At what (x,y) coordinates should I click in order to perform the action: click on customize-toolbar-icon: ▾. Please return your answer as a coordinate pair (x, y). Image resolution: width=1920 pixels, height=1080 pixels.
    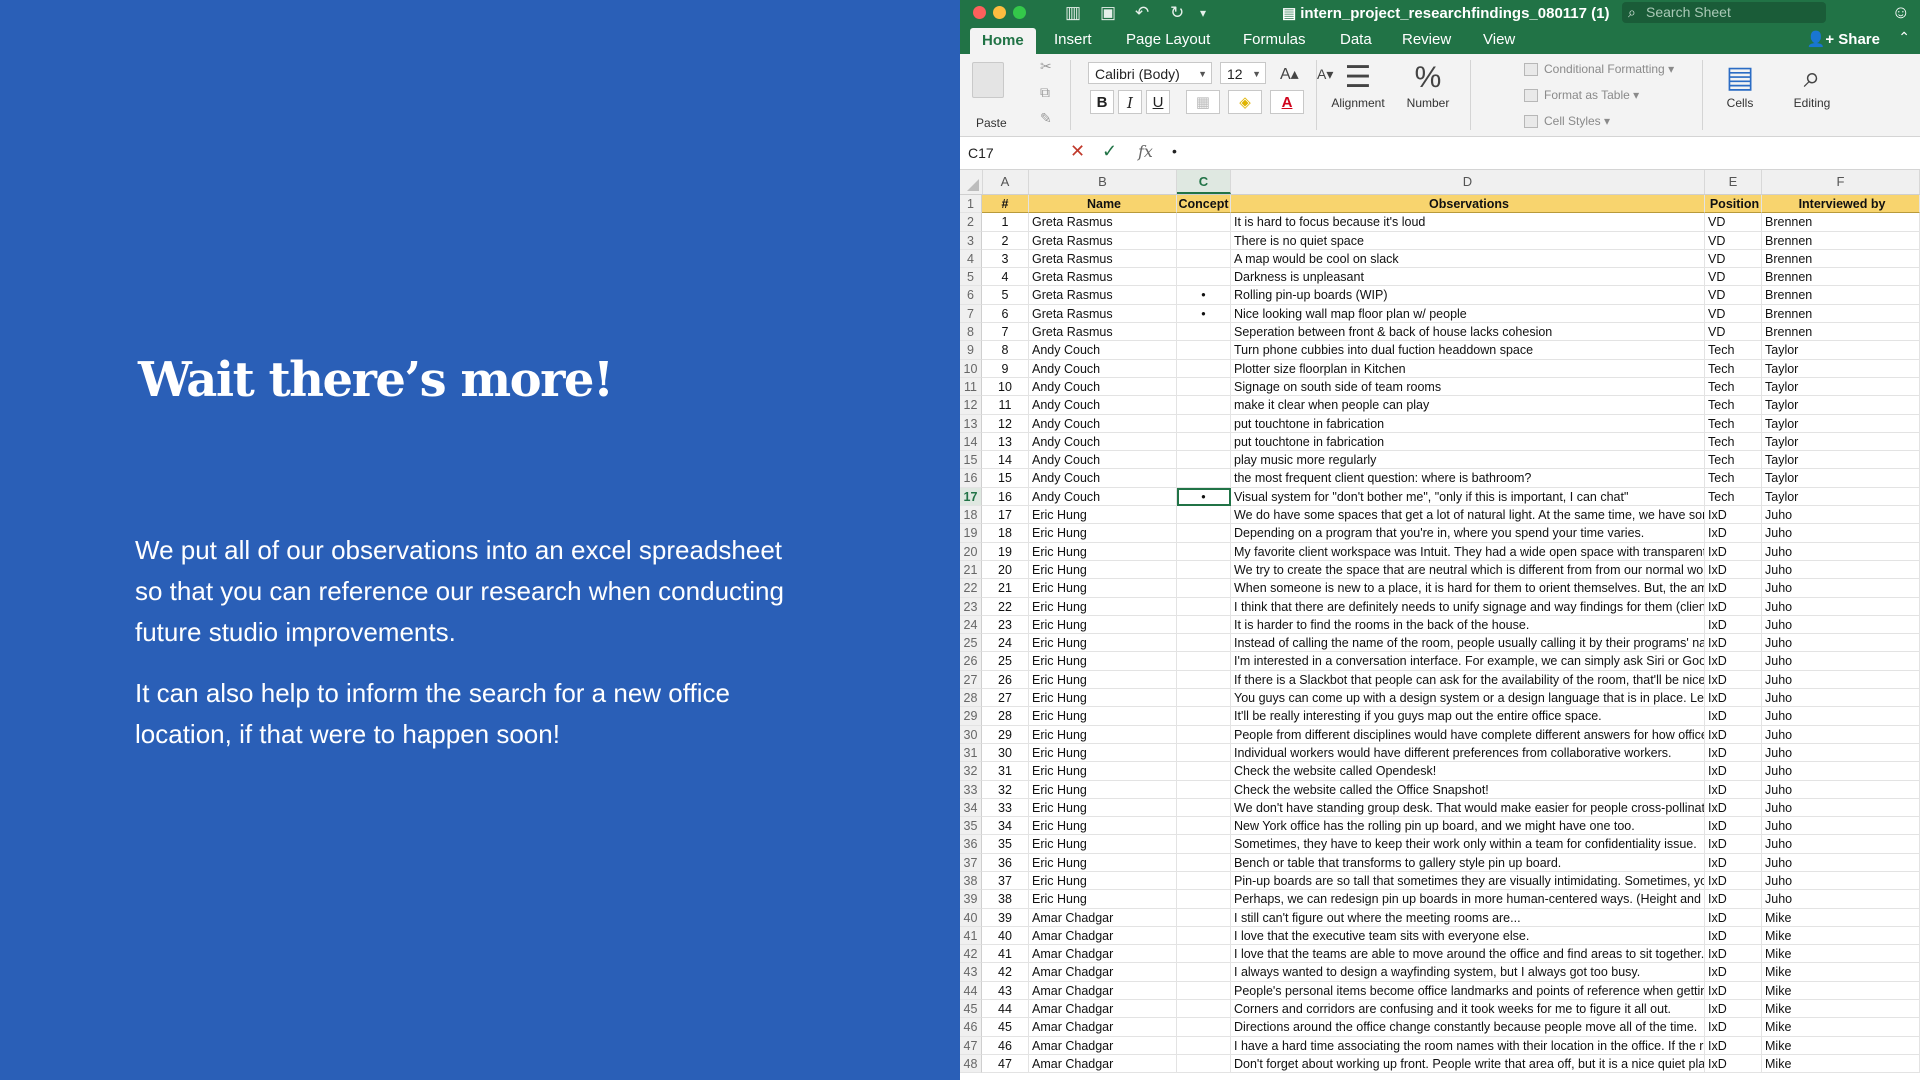
    Looking at the image, I should click on (1203, 13).